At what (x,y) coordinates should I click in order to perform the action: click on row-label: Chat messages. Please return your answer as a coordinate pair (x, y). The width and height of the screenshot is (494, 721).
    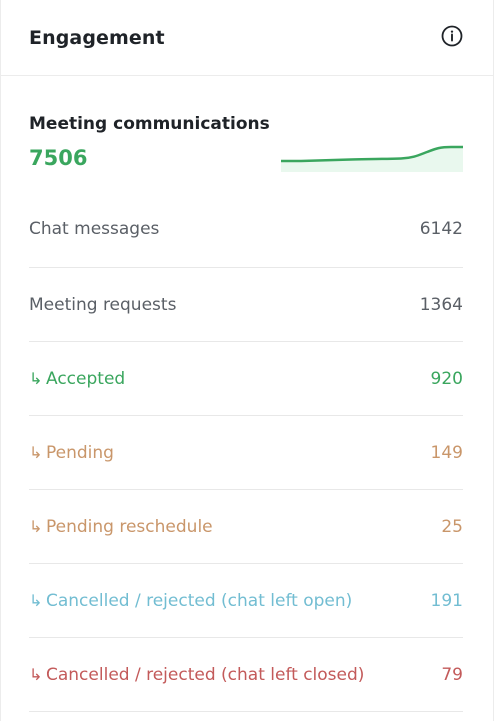
    Looking at the image, I should click on (94, 229).